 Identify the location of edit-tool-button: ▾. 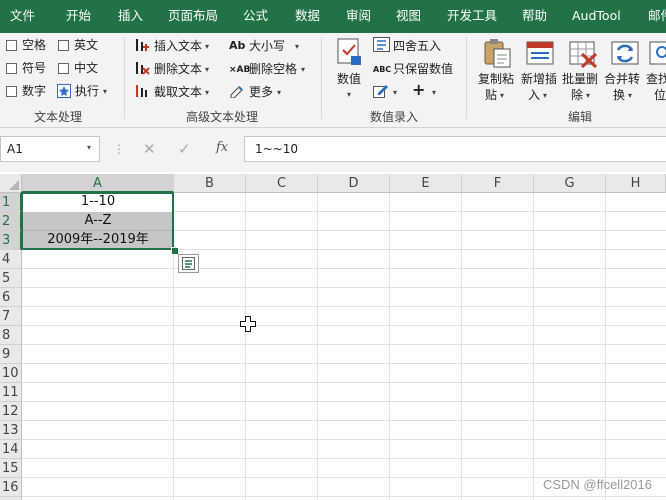
(390, 92).